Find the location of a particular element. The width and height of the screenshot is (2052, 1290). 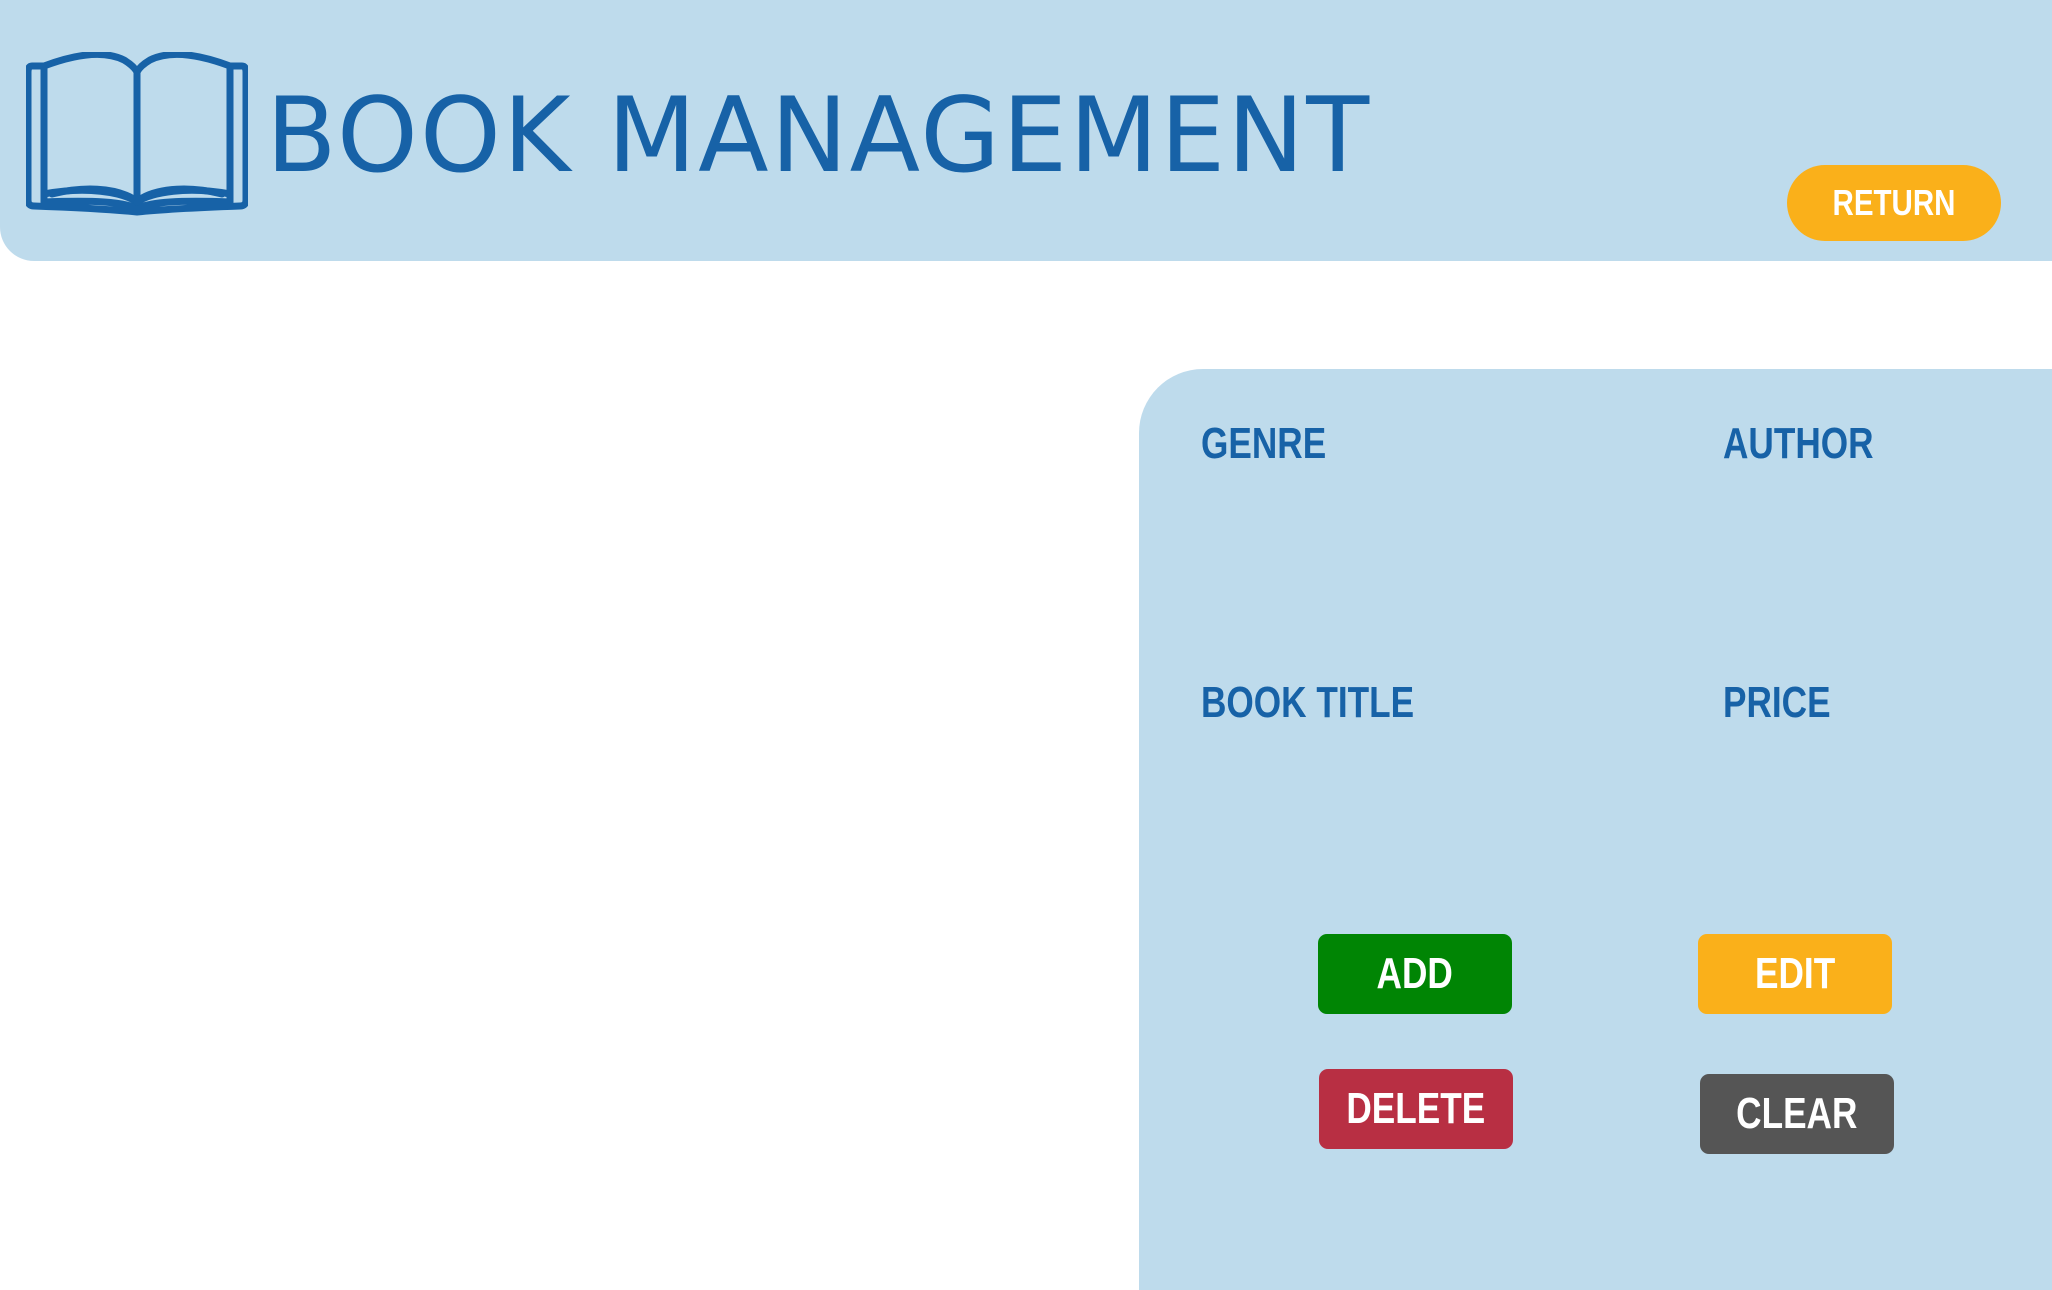

edit-button-label: EDIT is located at coordinates (1795, 973).